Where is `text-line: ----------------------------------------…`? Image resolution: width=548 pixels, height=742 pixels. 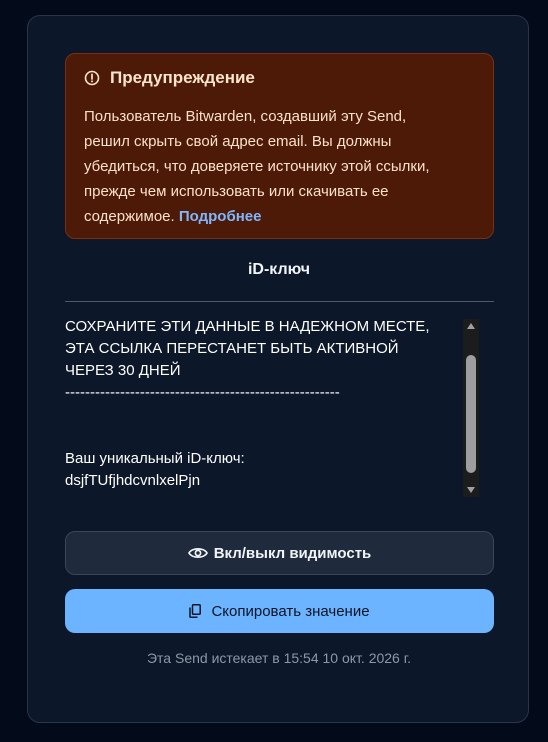
text-line: ----------------------------------------… is located at coordinates (202, 392).